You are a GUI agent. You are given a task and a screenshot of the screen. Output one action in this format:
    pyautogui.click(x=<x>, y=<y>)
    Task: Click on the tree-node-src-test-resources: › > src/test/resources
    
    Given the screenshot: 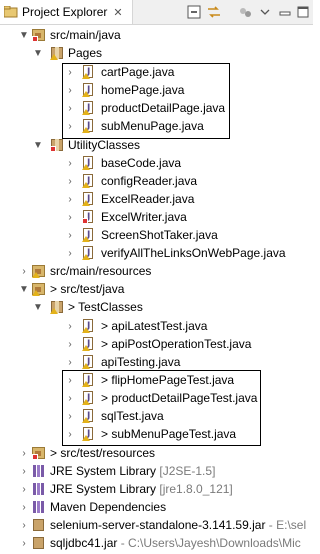 What is the action you would take?
    pyautogui.click(x=156, y=453)
    